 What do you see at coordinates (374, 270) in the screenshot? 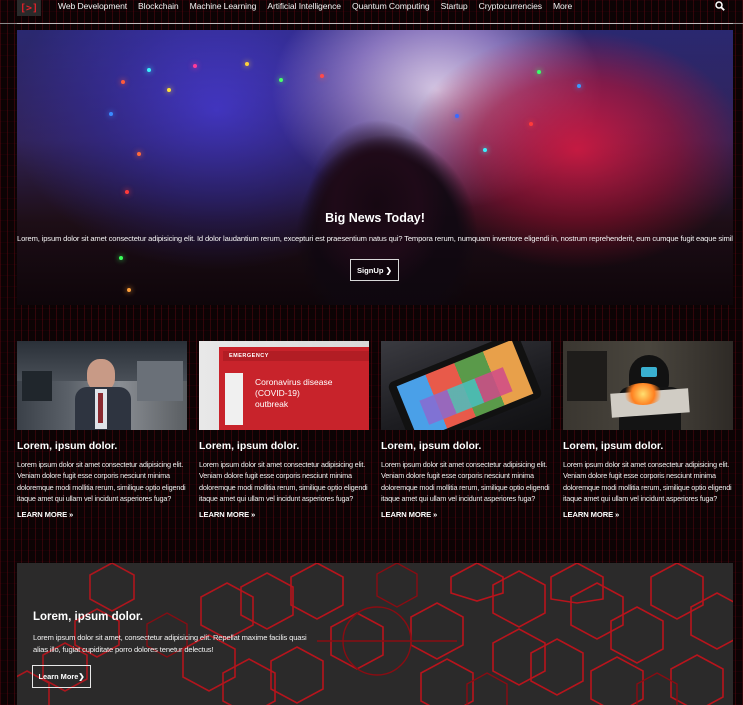
I see `signup-button: SignUp ❯` at bounding box center [374, 270].